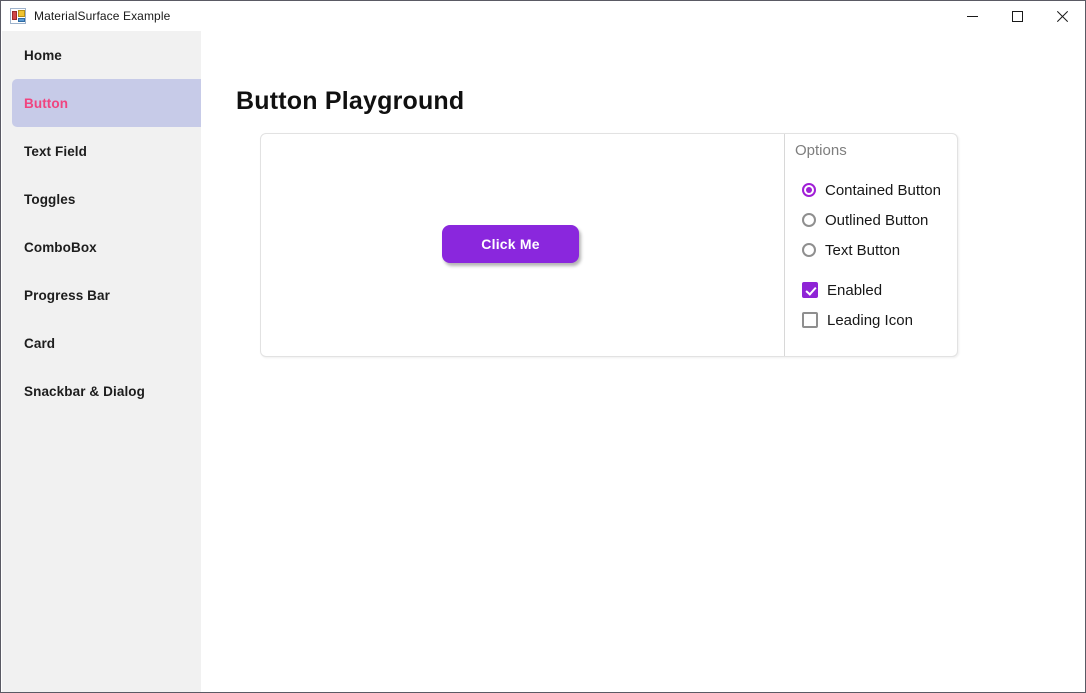 This screenshot has width=1086, height=693. I want to click on sidebar-item-snackbar-dialog: Snackbar & Dialog, so click(101, 391).